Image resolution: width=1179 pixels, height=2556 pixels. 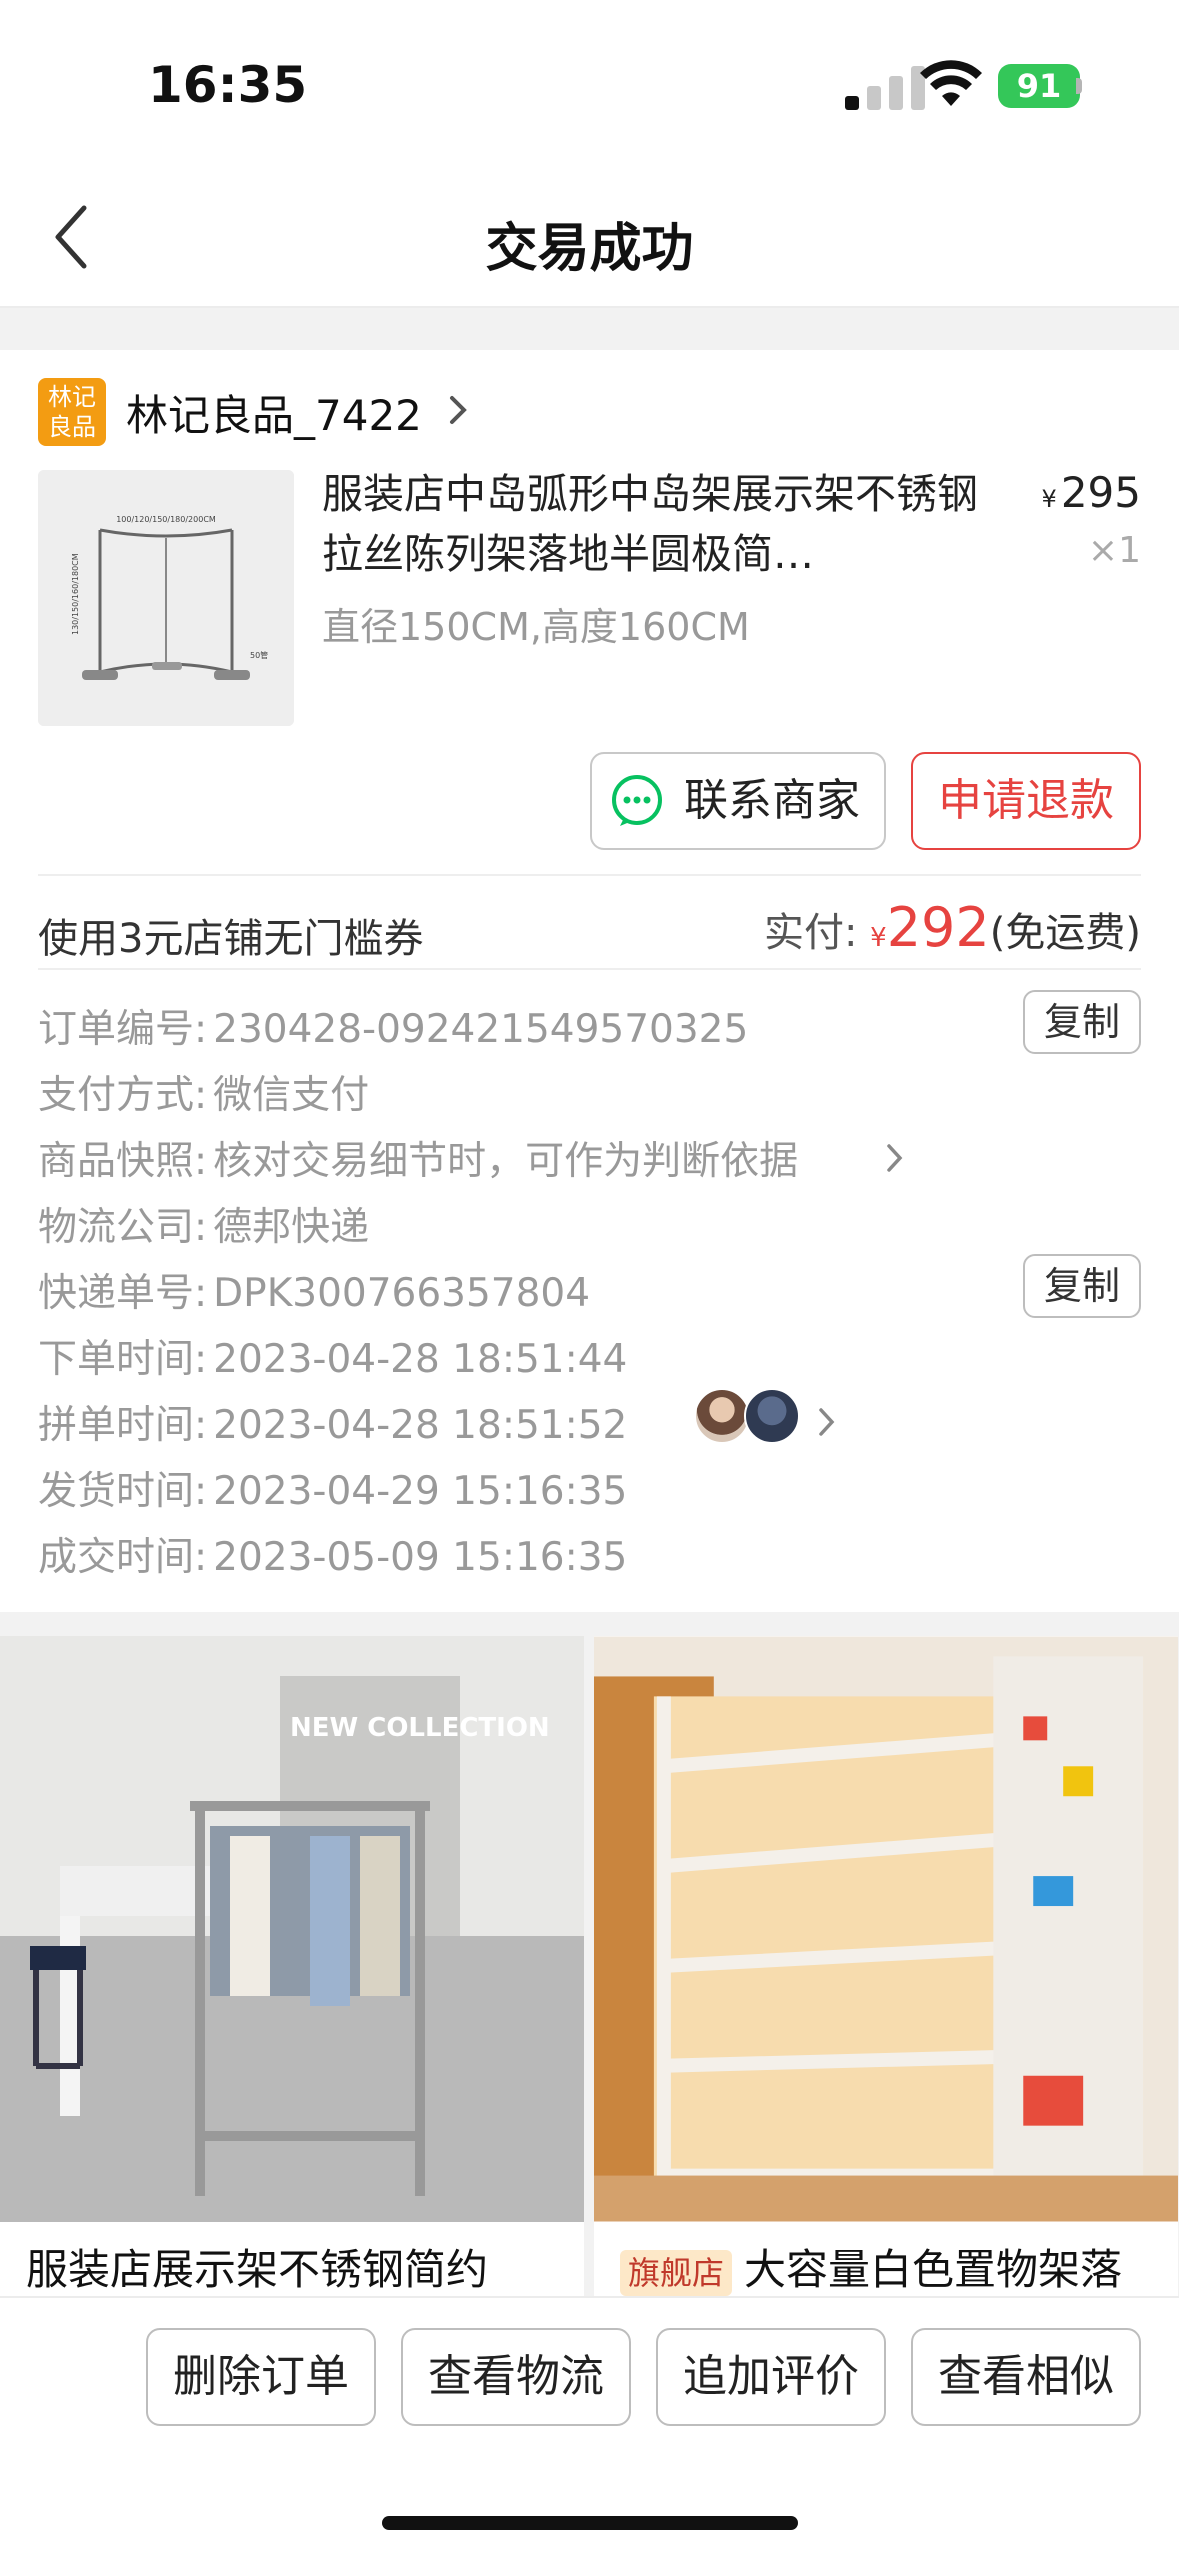 What do you see at coordinates (938, 927) in the screenshot?
I see `paid-value: 292` at bounding box center [938, 927].